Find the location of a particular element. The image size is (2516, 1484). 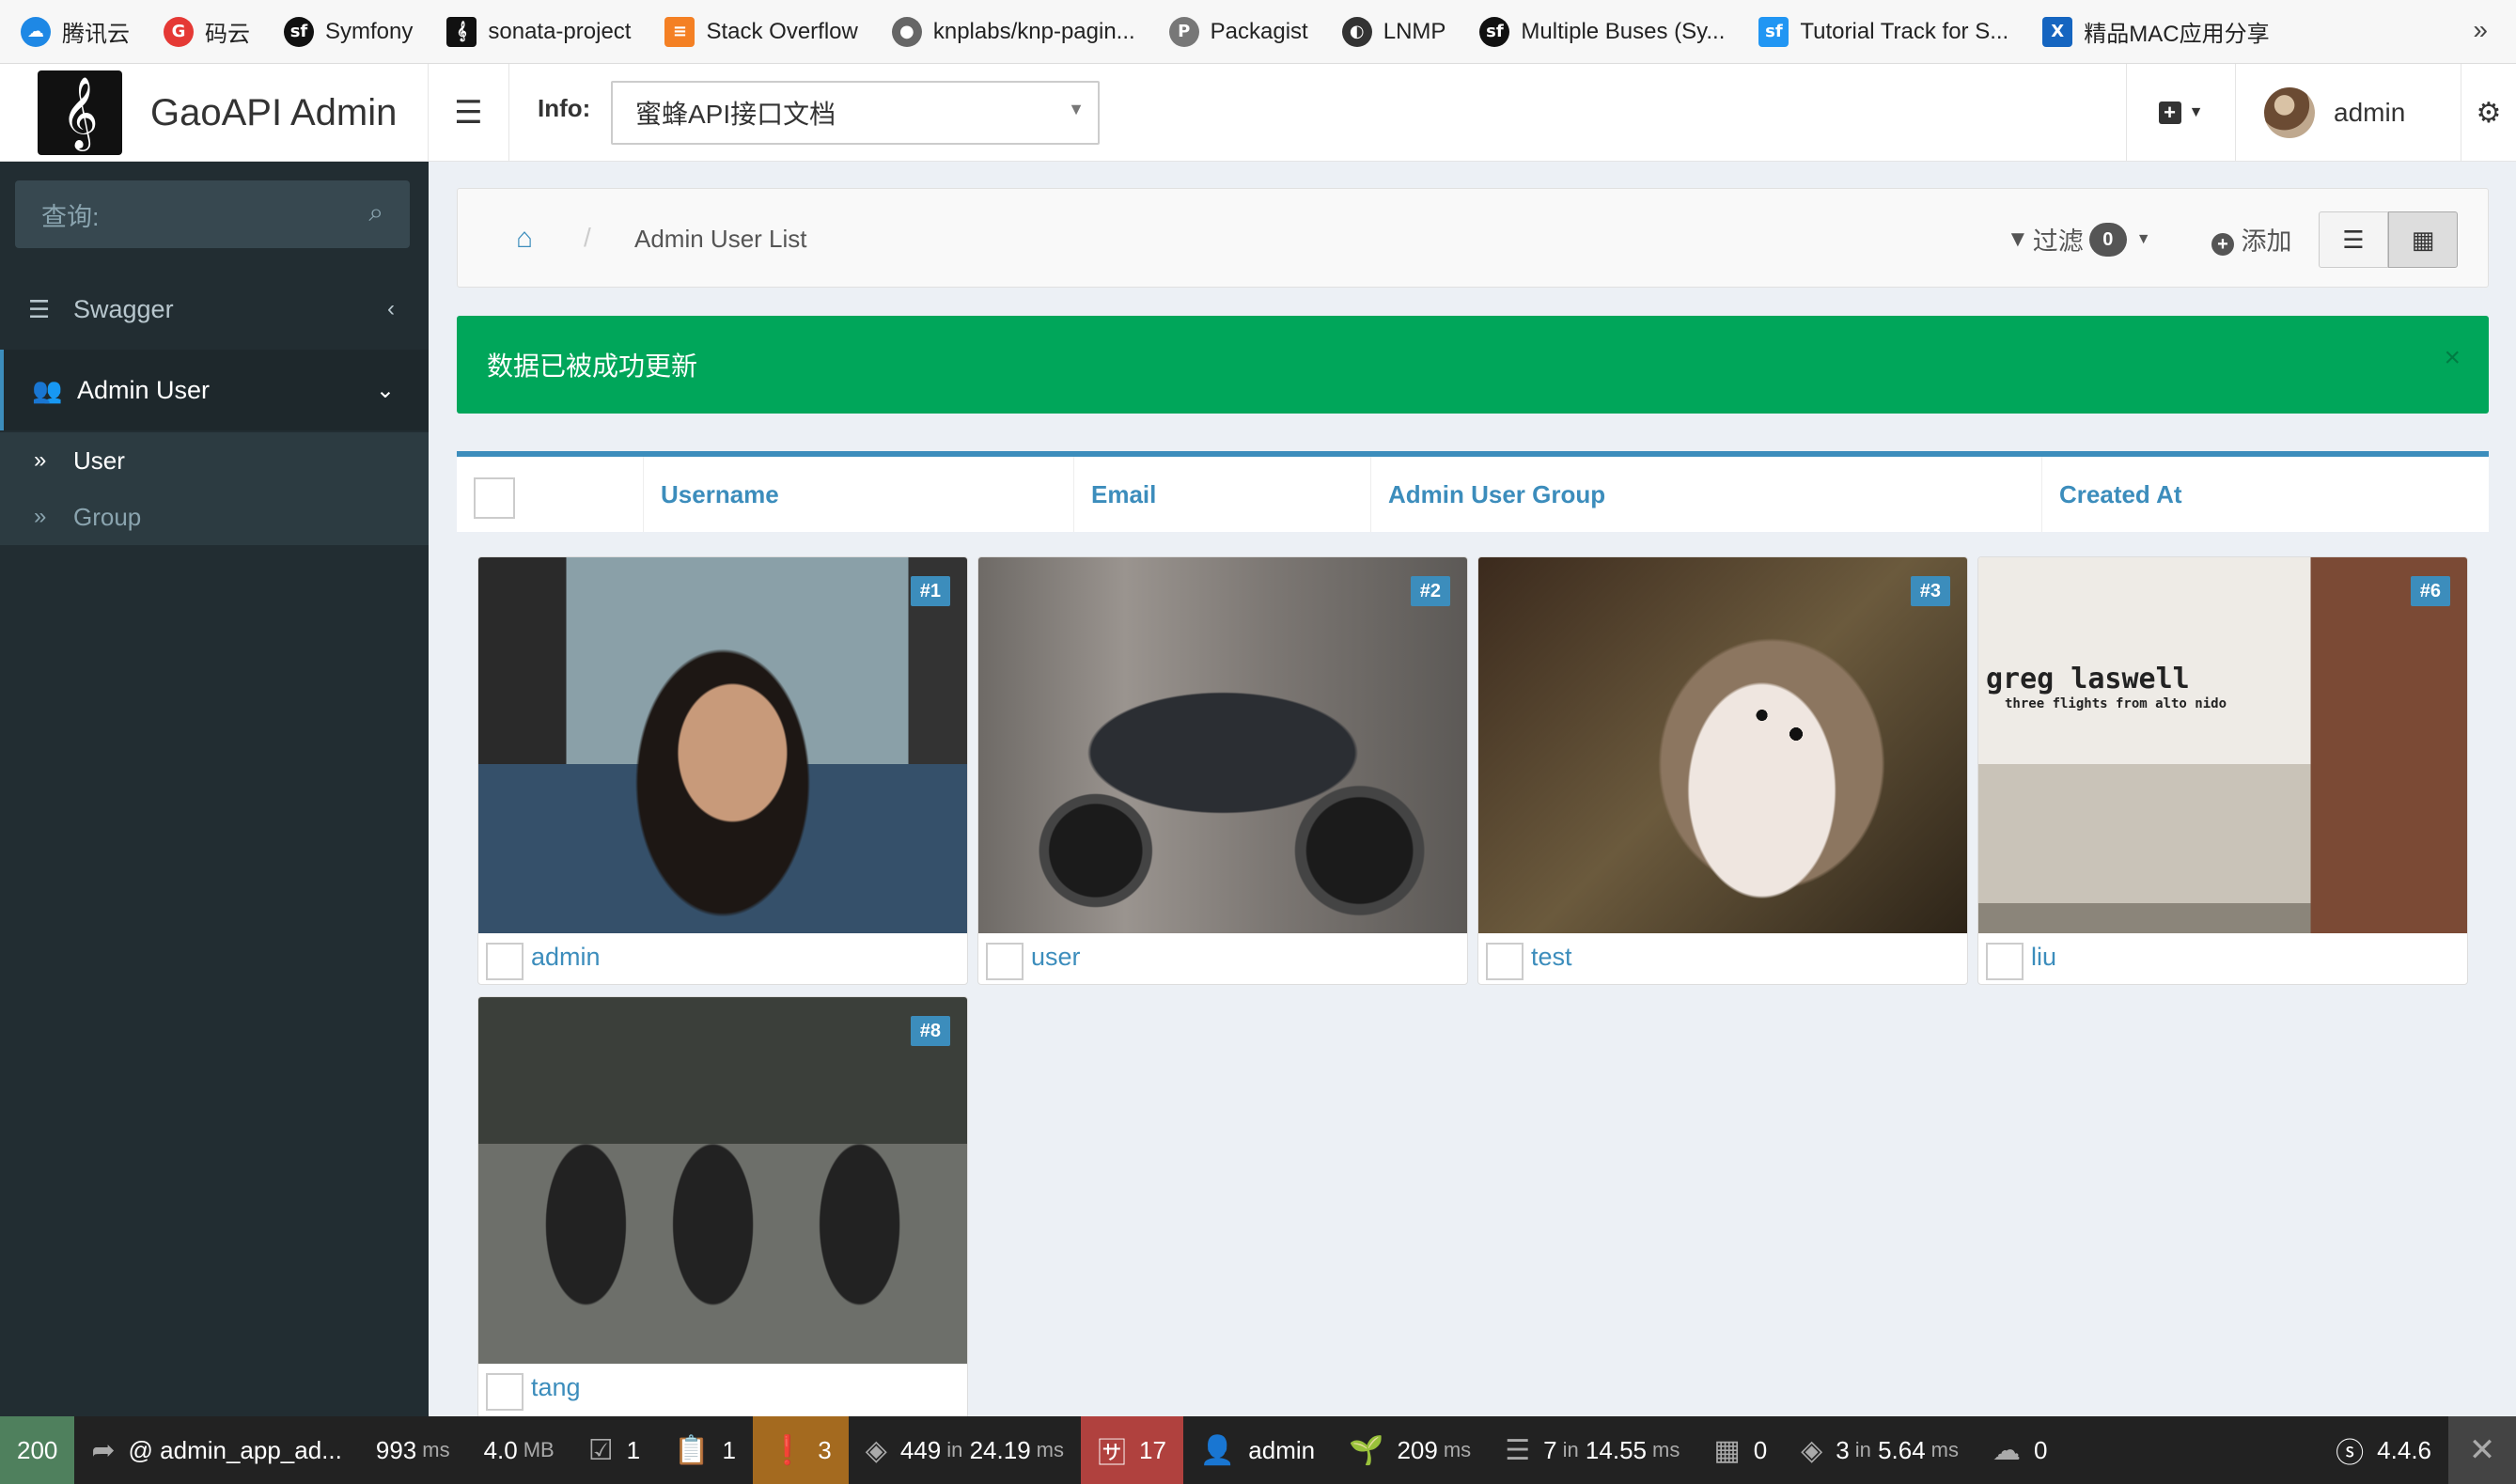

symfony-version: ⓢ 4.4.6 is located at coordinates (2383, 1450).